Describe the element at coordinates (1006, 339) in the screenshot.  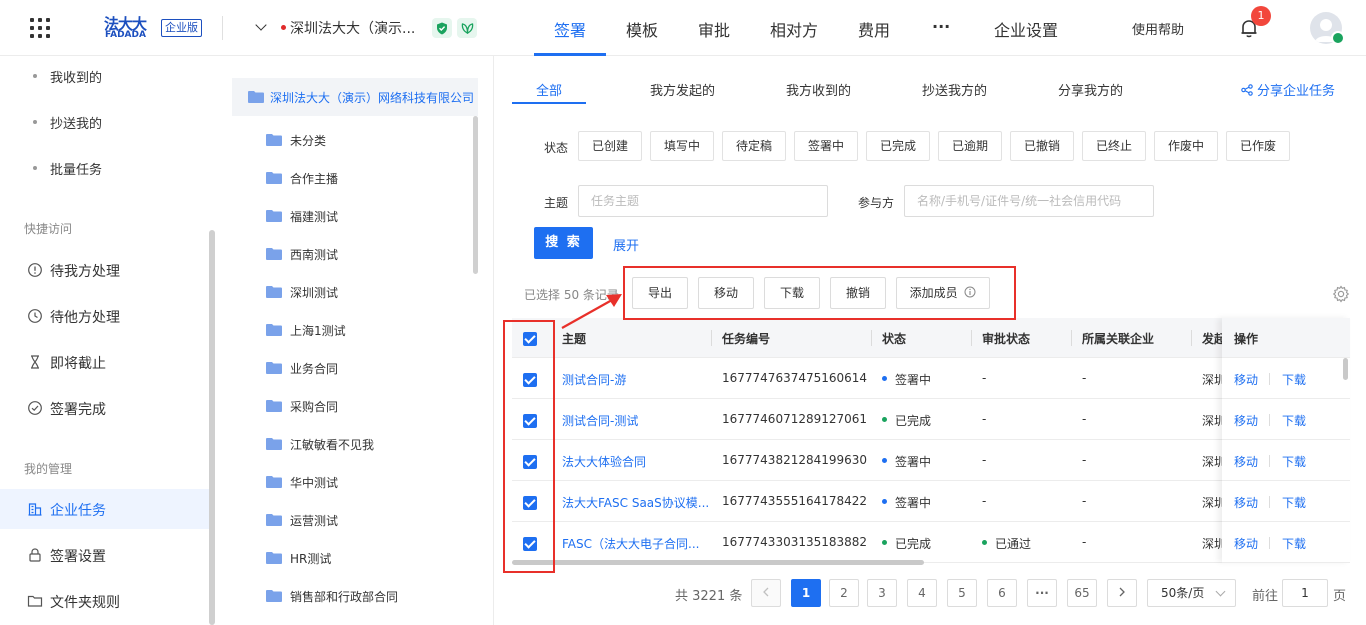
I see `column-approval: 审批状态` at that location.